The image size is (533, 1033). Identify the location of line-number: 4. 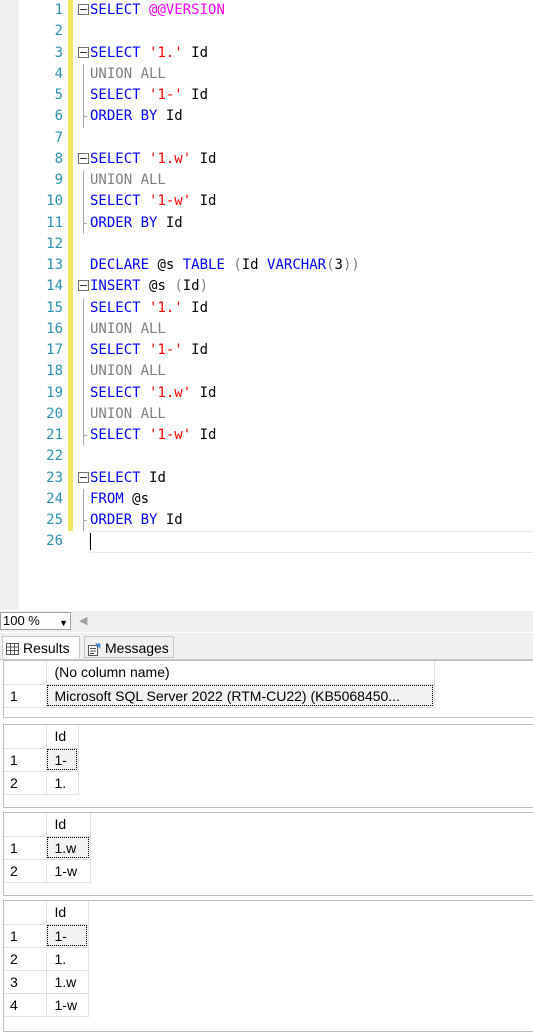
(58, 73).